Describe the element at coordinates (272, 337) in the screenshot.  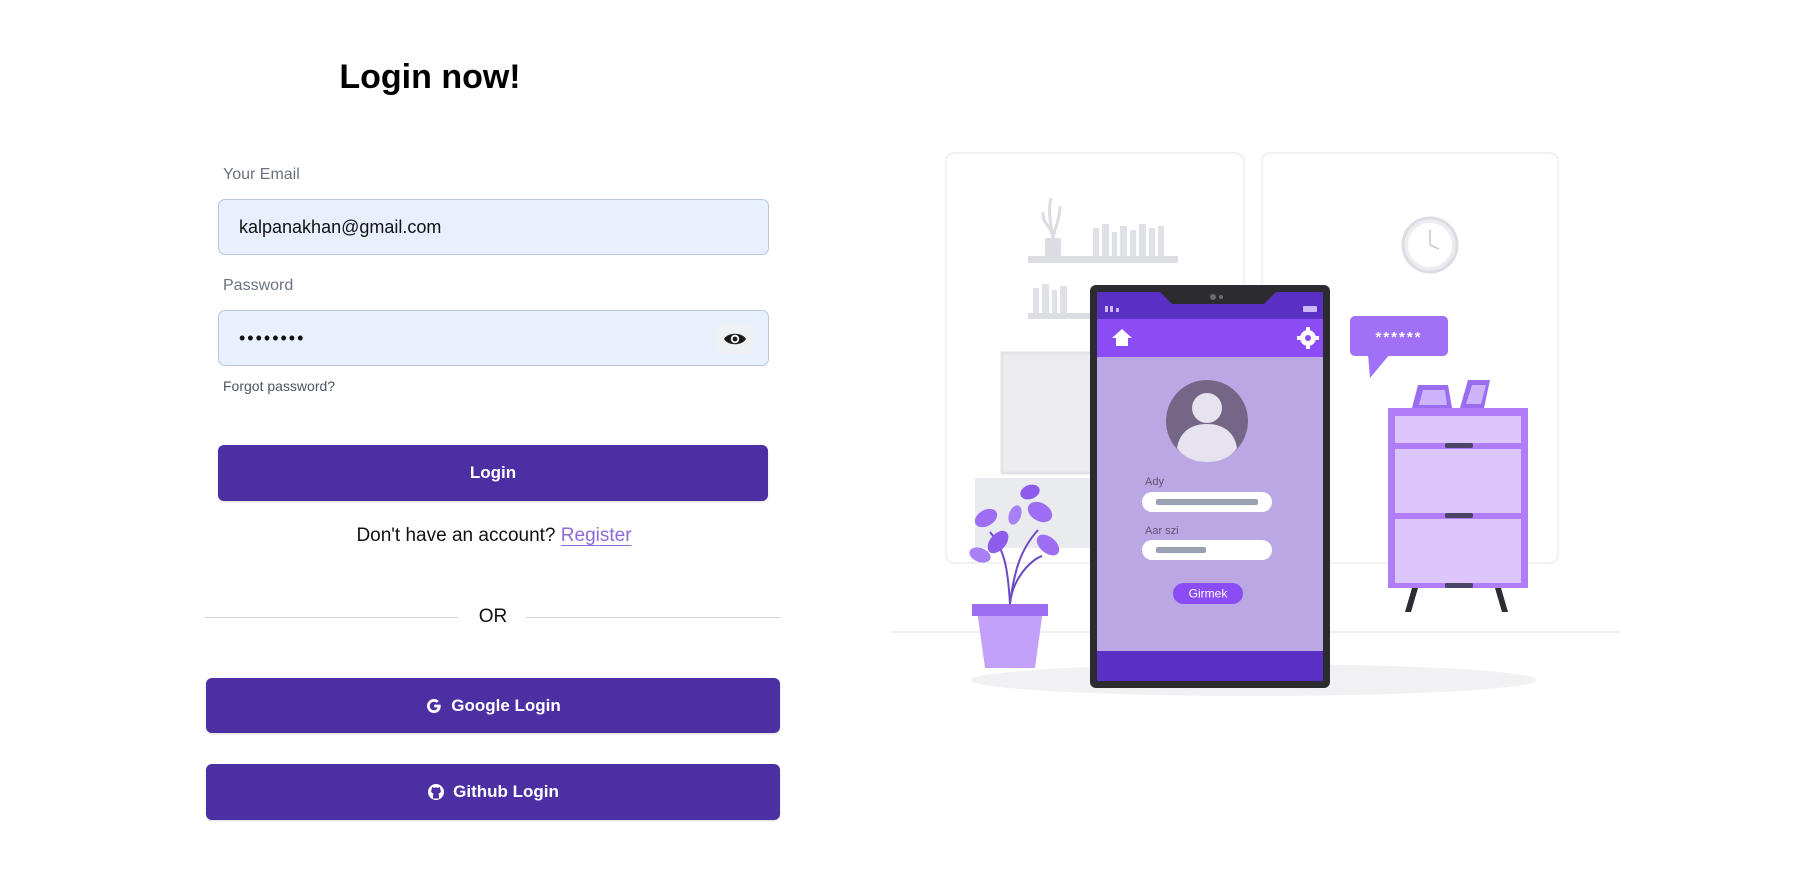
I see `password-value: ••••••••` at that location.